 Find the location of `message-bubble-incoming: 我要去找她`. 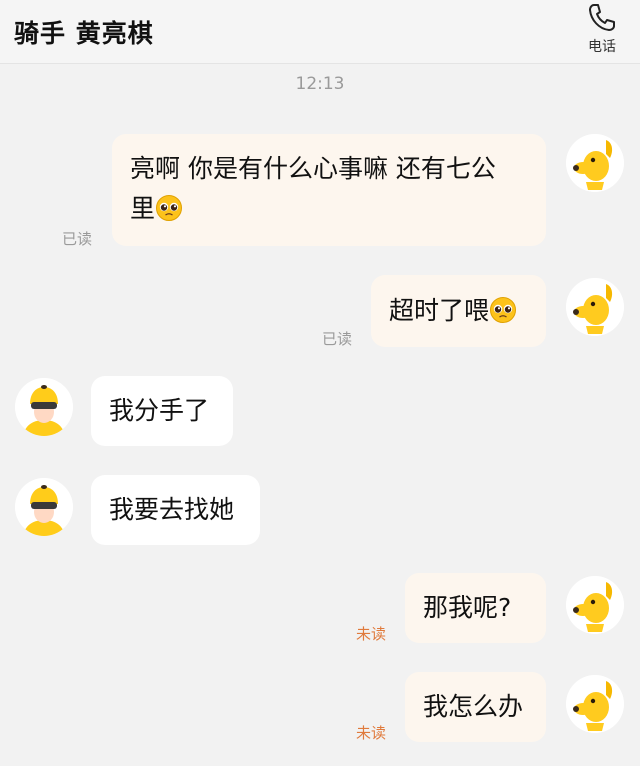

message-bubble-incoming: 我要去找她 is located at coordinates (175, 510).